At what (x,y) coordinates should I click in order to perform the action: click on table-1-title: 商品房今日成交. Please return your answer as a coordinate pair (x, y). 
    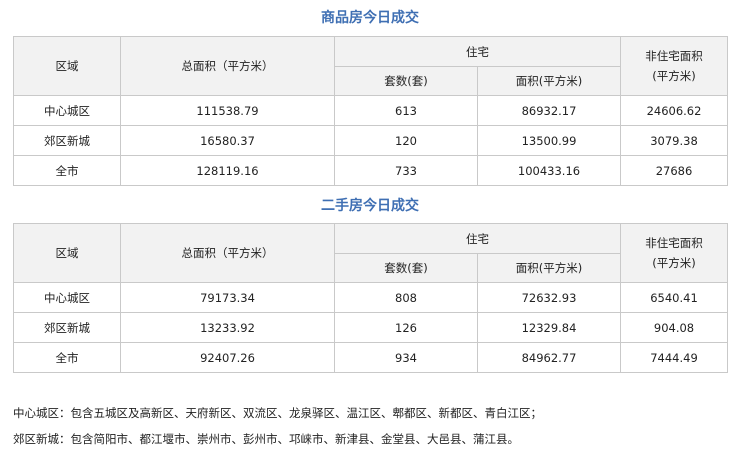
    Looking at the image, I should click on (370, 18).